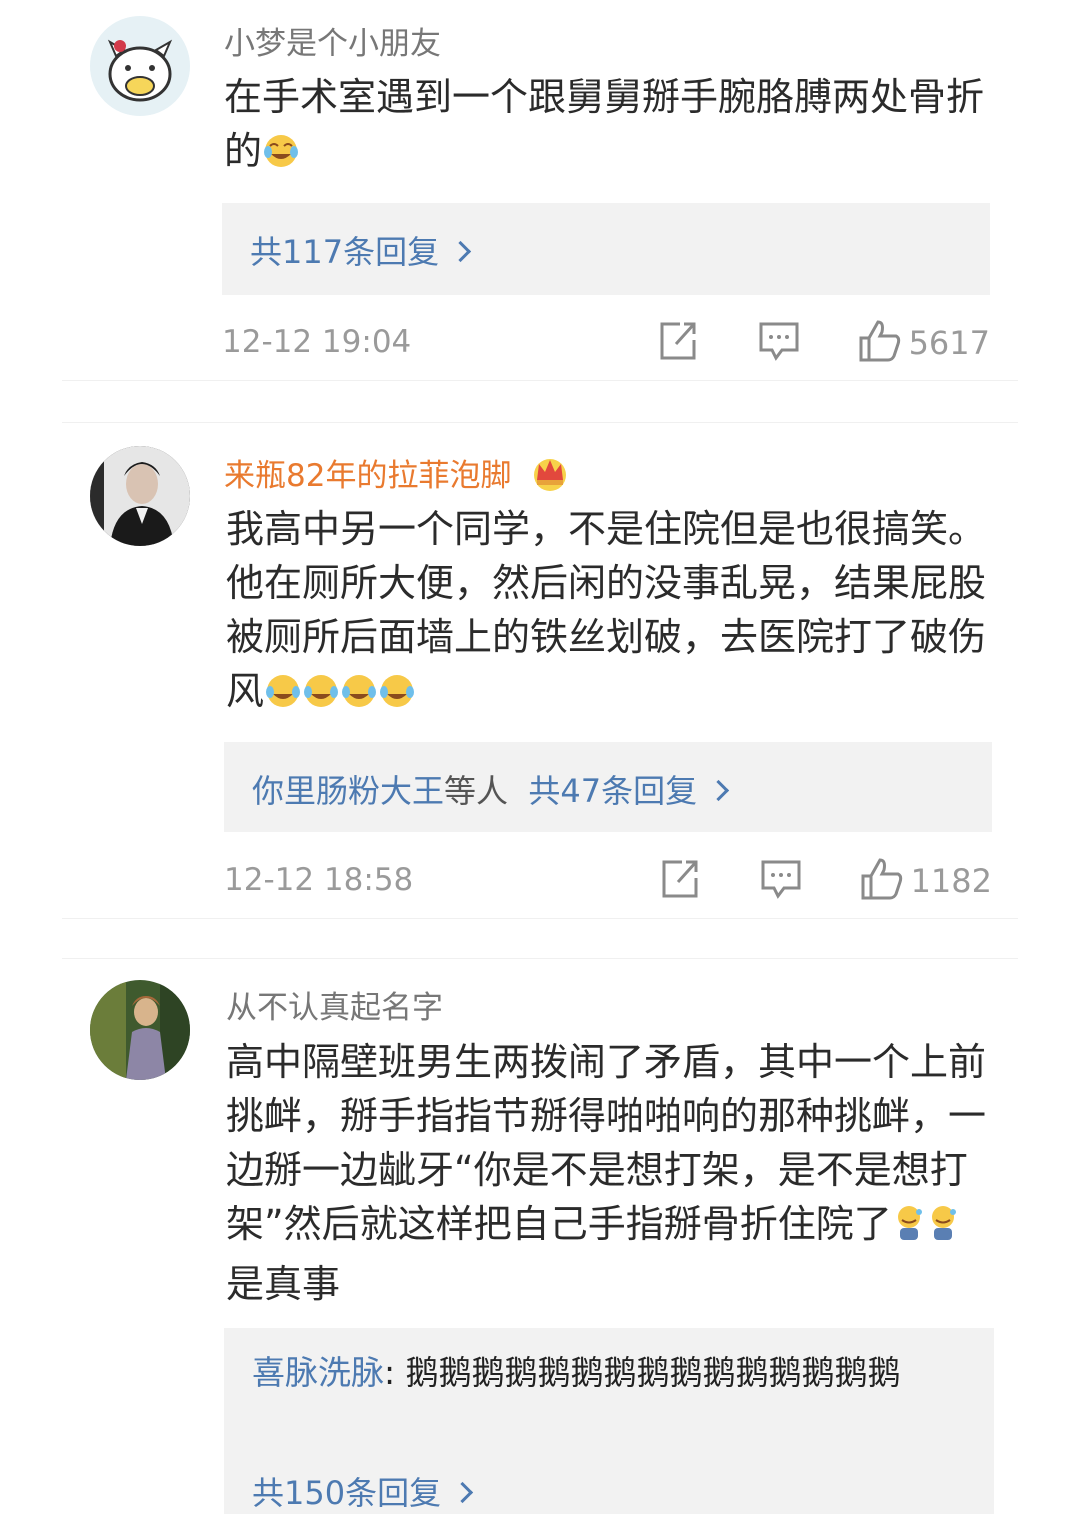 The width and height of the screenshot is (1066, 1514). Describe the element at coordinates (318, 1372) in the screenshot. I see `reply-snippet-user: 喜脉洗脉` at that location.